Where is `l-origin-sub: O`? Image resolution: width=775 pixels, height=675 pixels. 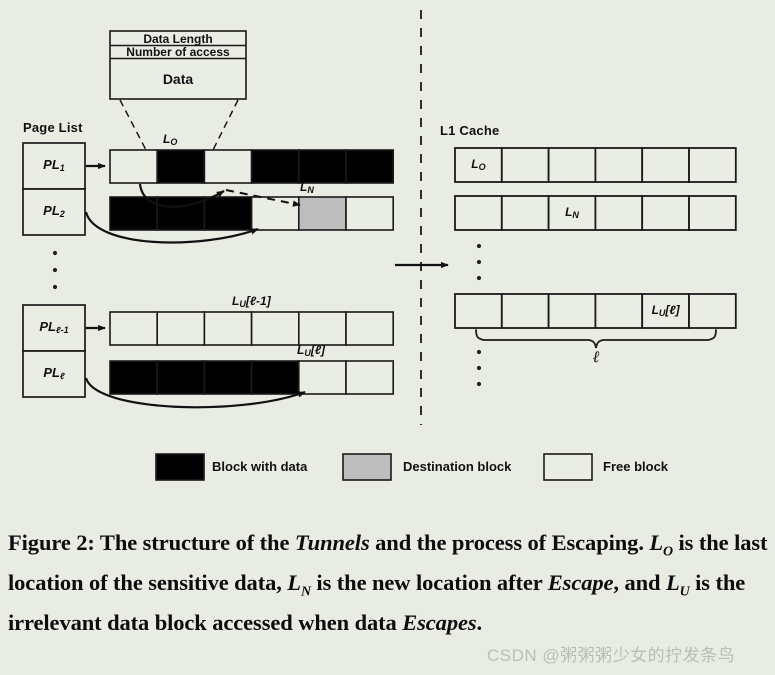 l-origin-sub: O is located at coordinates (174, 142).